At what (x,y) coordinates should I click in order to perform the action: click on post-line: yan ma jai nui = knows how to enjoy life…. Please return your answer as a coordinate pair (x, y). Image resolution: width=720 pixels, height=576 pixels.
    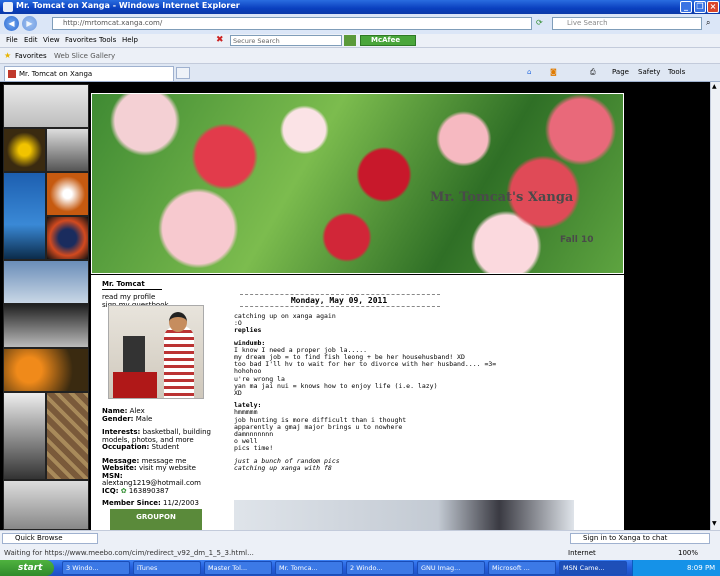
    Looking at the image, I should click on (336, 385).